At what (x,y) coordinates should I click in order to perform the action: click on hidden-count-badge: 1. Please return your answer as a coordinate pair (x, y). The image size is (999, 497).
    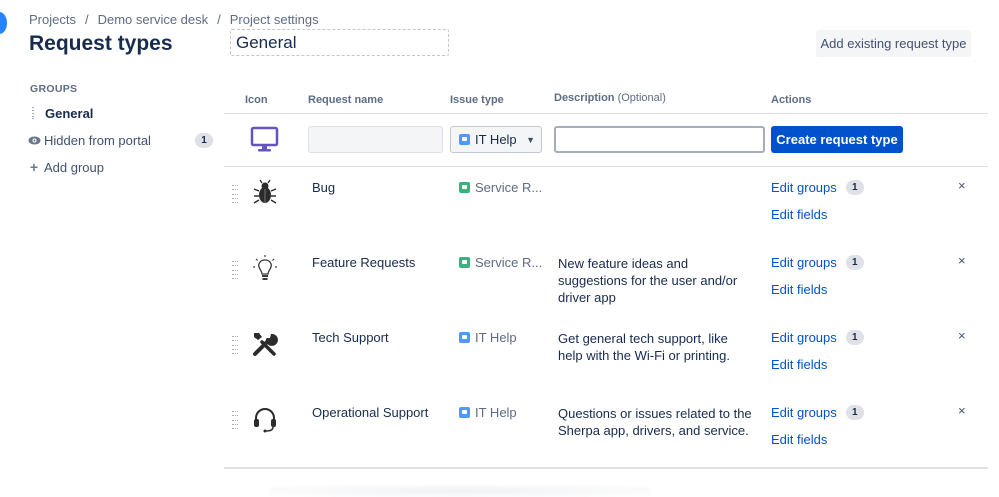
    Looking at the image, I should click on (204, 140).